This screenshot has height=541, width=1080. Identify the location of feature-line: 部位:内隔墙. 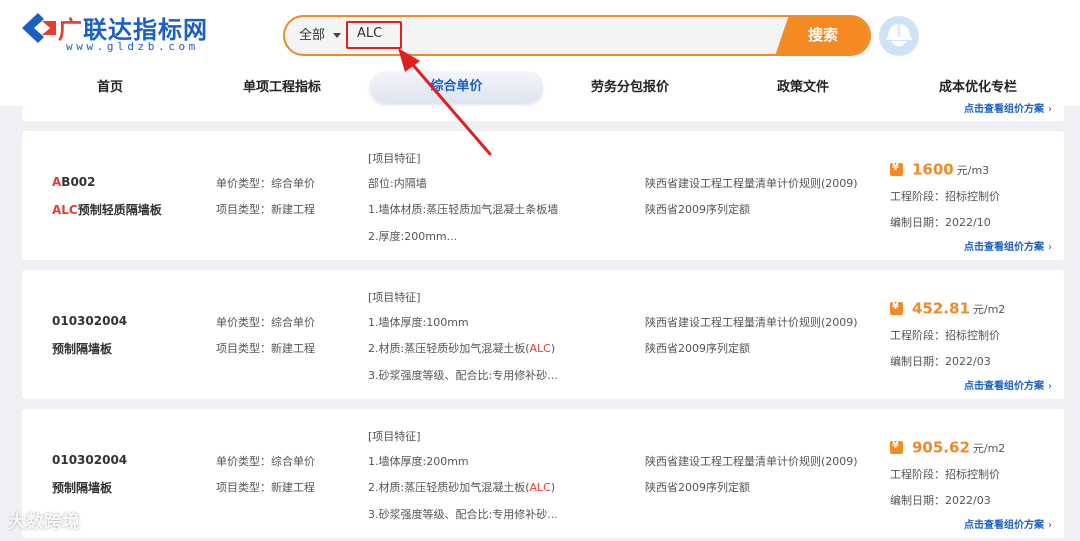
(397, 183).